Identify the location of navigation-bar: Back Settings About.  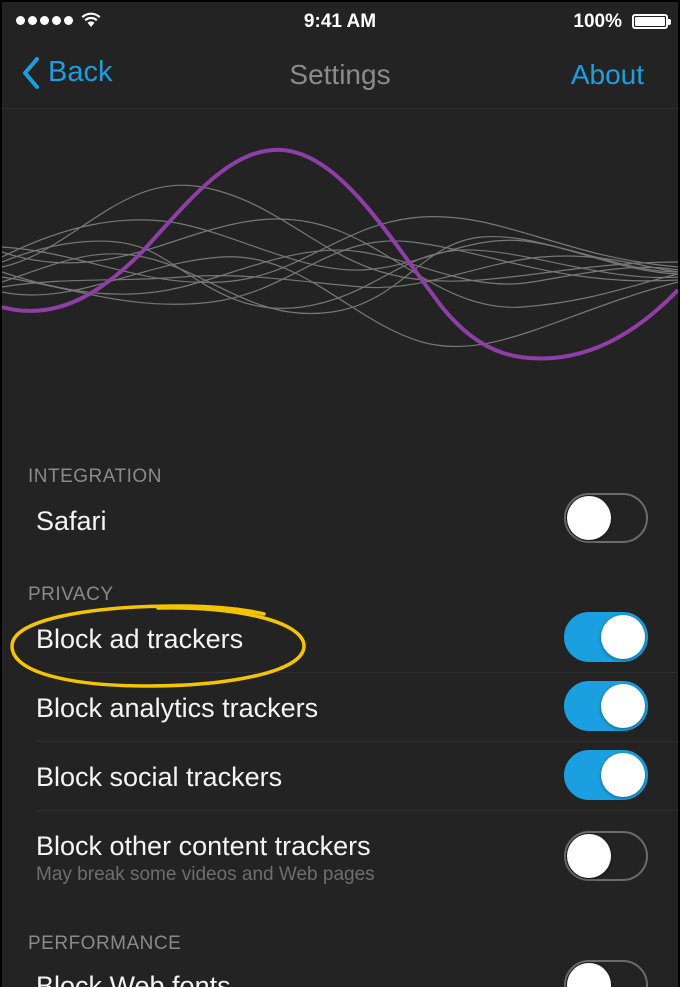
(340, 75).